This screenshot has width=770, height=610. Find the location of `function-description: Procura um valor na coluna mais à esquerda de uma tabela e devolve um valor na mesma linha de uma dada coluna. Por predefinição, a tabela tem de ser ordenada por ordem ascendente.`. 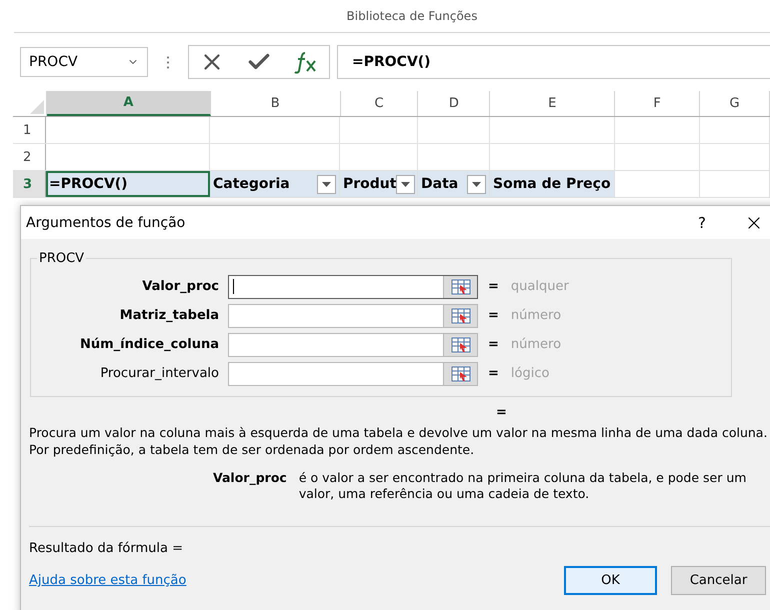

function-description: Procura um valor na coluna mais à esquerda de uma tabela e devolve um valor na mesma linha de uma dada coluna. Por predefinição, a tabela tem de ser ordenada por ordem ascendente. is located at coordinates (398, 441).